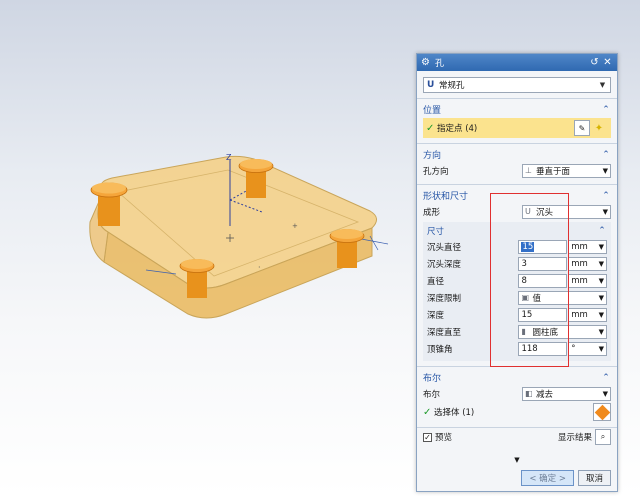 Image resolution: width=640 pixels, height=496 pixels. I want to click on hole-direction-dropdown: ⊥ 垂直于面 ▼, so click(566, 170).